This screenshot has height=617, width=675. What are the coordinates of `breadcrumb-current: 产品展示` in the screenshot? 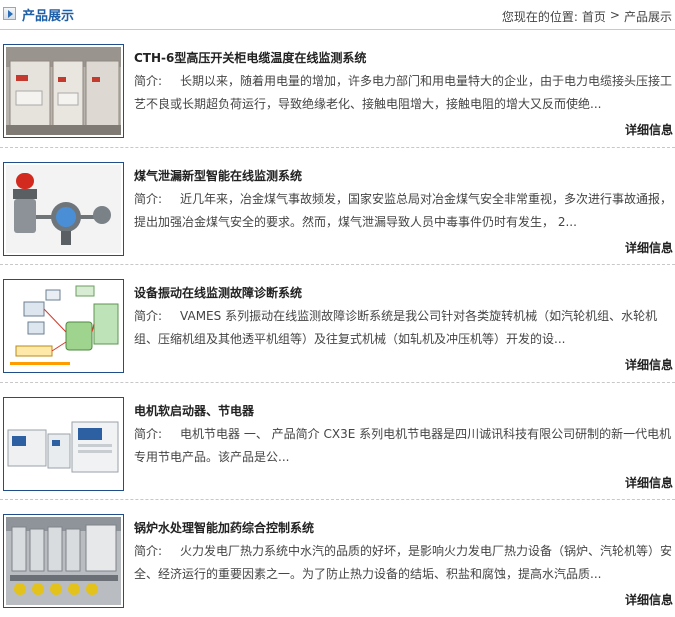 It's located at (647, 17).